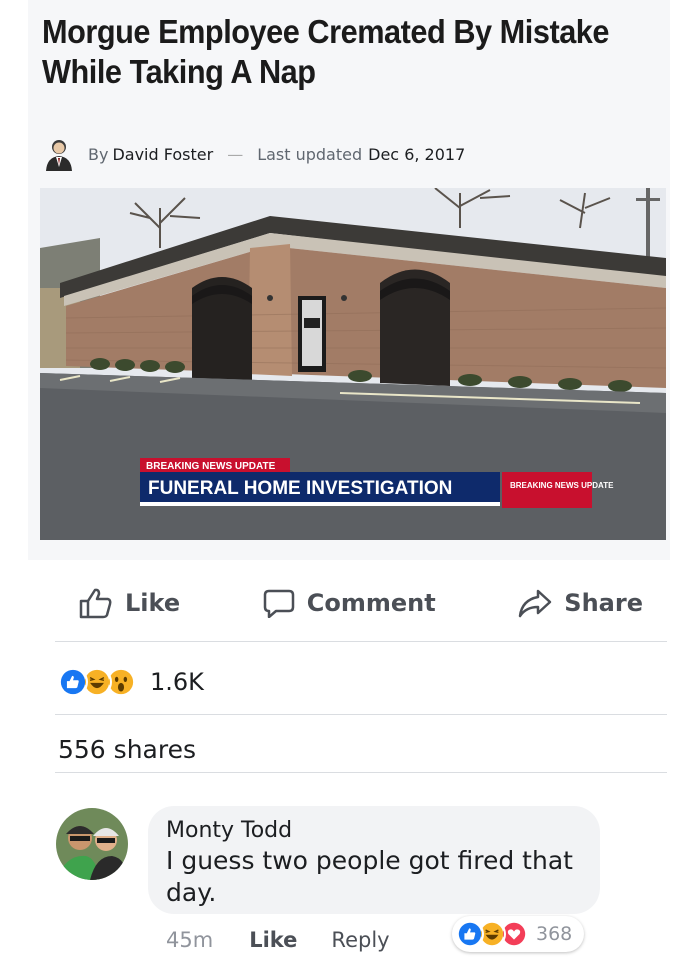 This screenshot has width=700, height=976. I want to click on comment-button: Comment, so click(349, 603).